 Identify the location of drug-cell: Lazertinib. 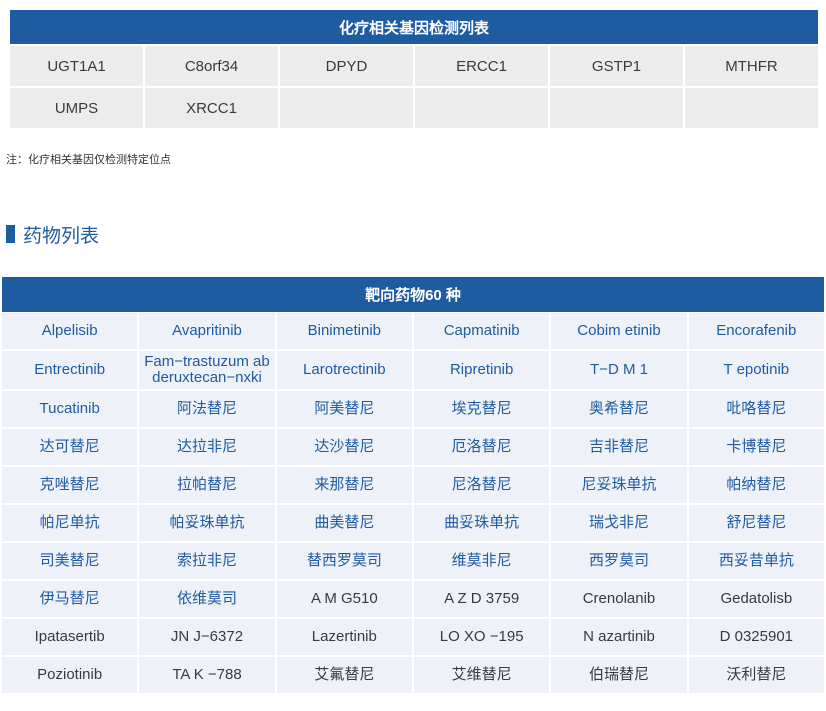
(344, 637).